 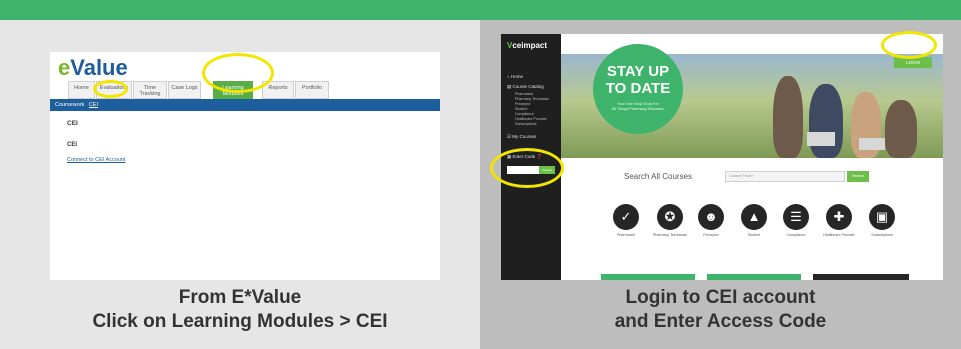 What do you see at coordinates (638, 71) in the screenshot?
I see `hero-headline-1: STAY UP` at bounding box center [638, 71].